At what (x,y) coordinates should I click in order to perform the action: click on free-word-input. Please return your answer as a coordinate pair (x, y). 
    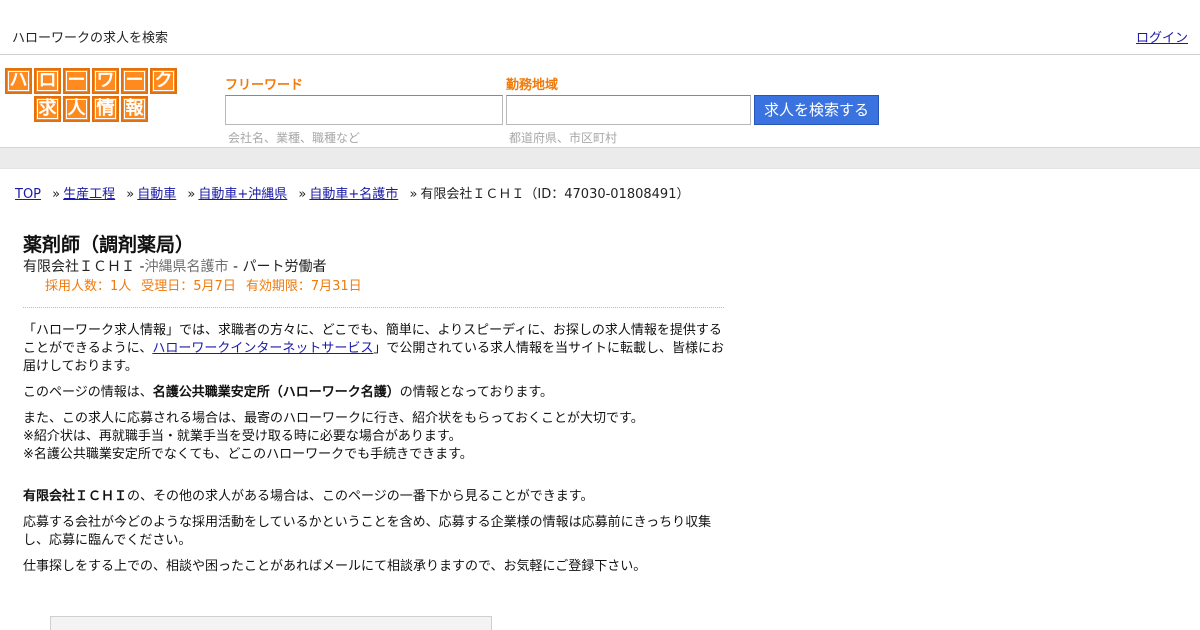
    Looking at the image, I should click on (364, 110).